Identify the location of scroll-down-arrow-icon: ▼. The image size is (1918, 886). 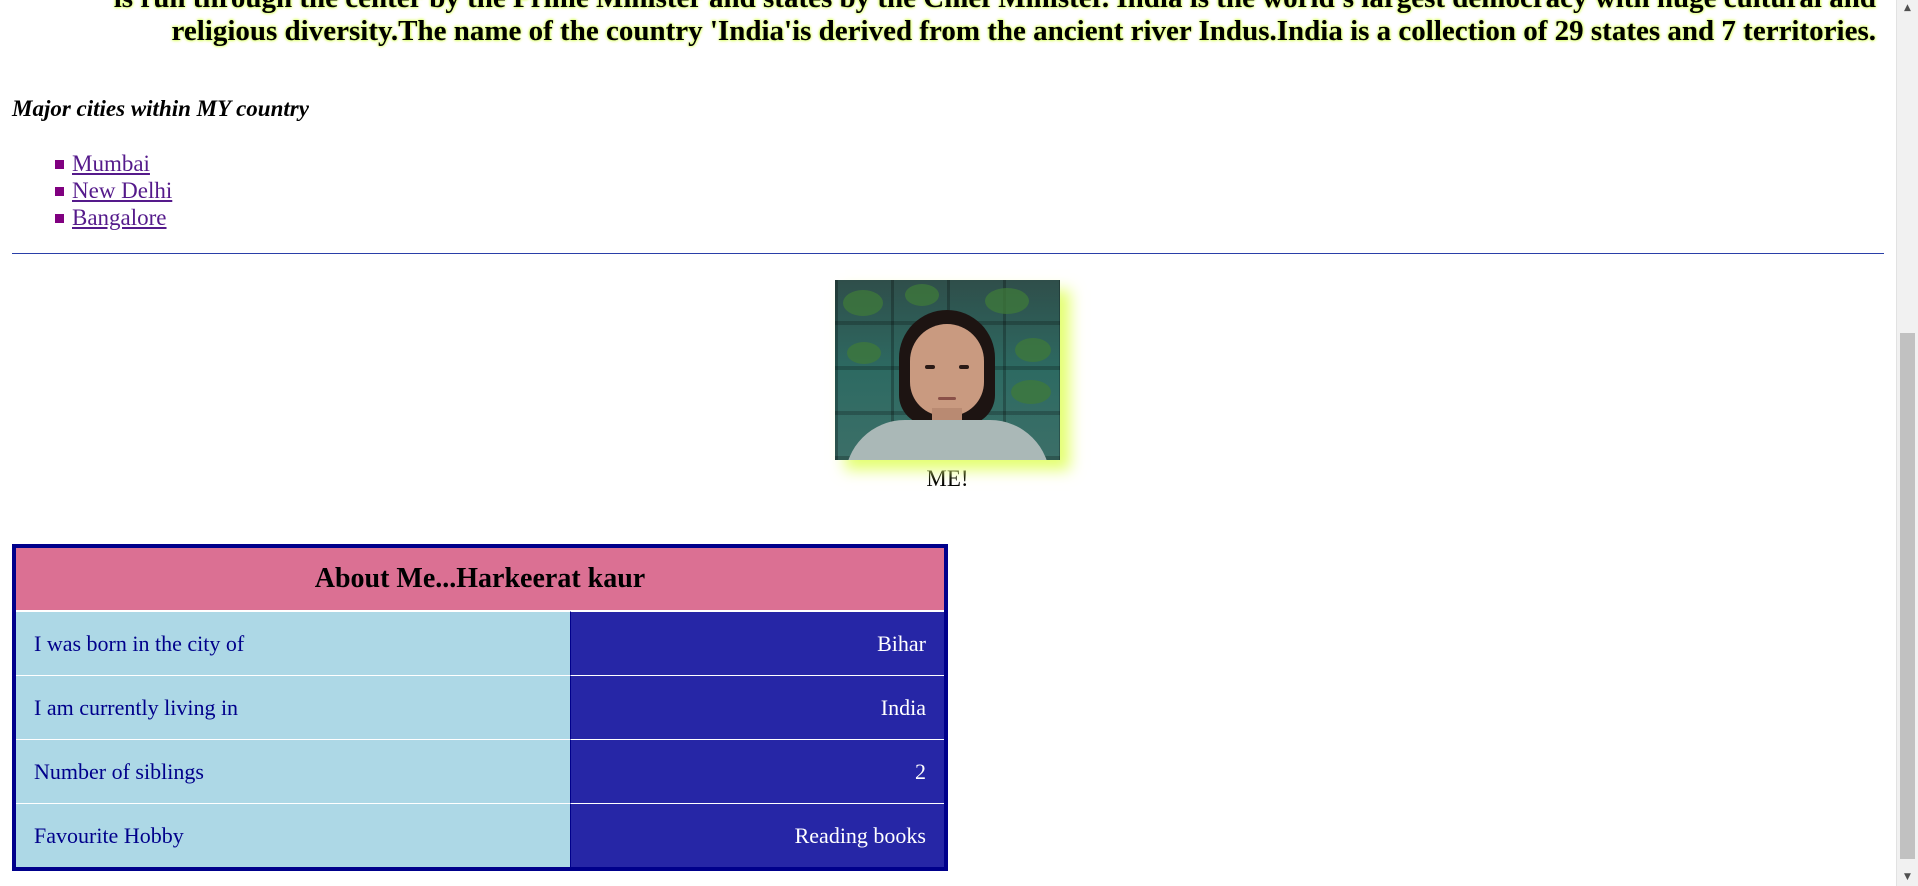
(1907, 877).